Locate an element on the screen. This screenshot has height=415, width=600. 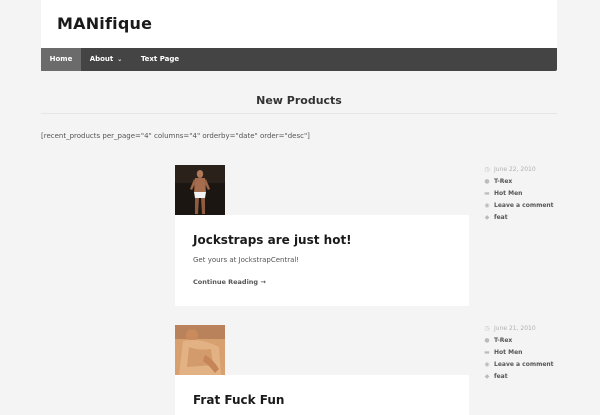
main-navigation: Home About ⌄ Text Page is located at coordinates (299, 59).